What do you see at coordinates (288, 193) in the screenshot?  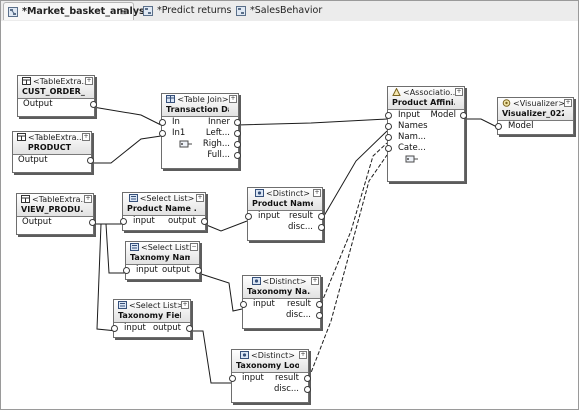 I see `node-stereotype: <Distinct>` at bounding box center [288, 193].